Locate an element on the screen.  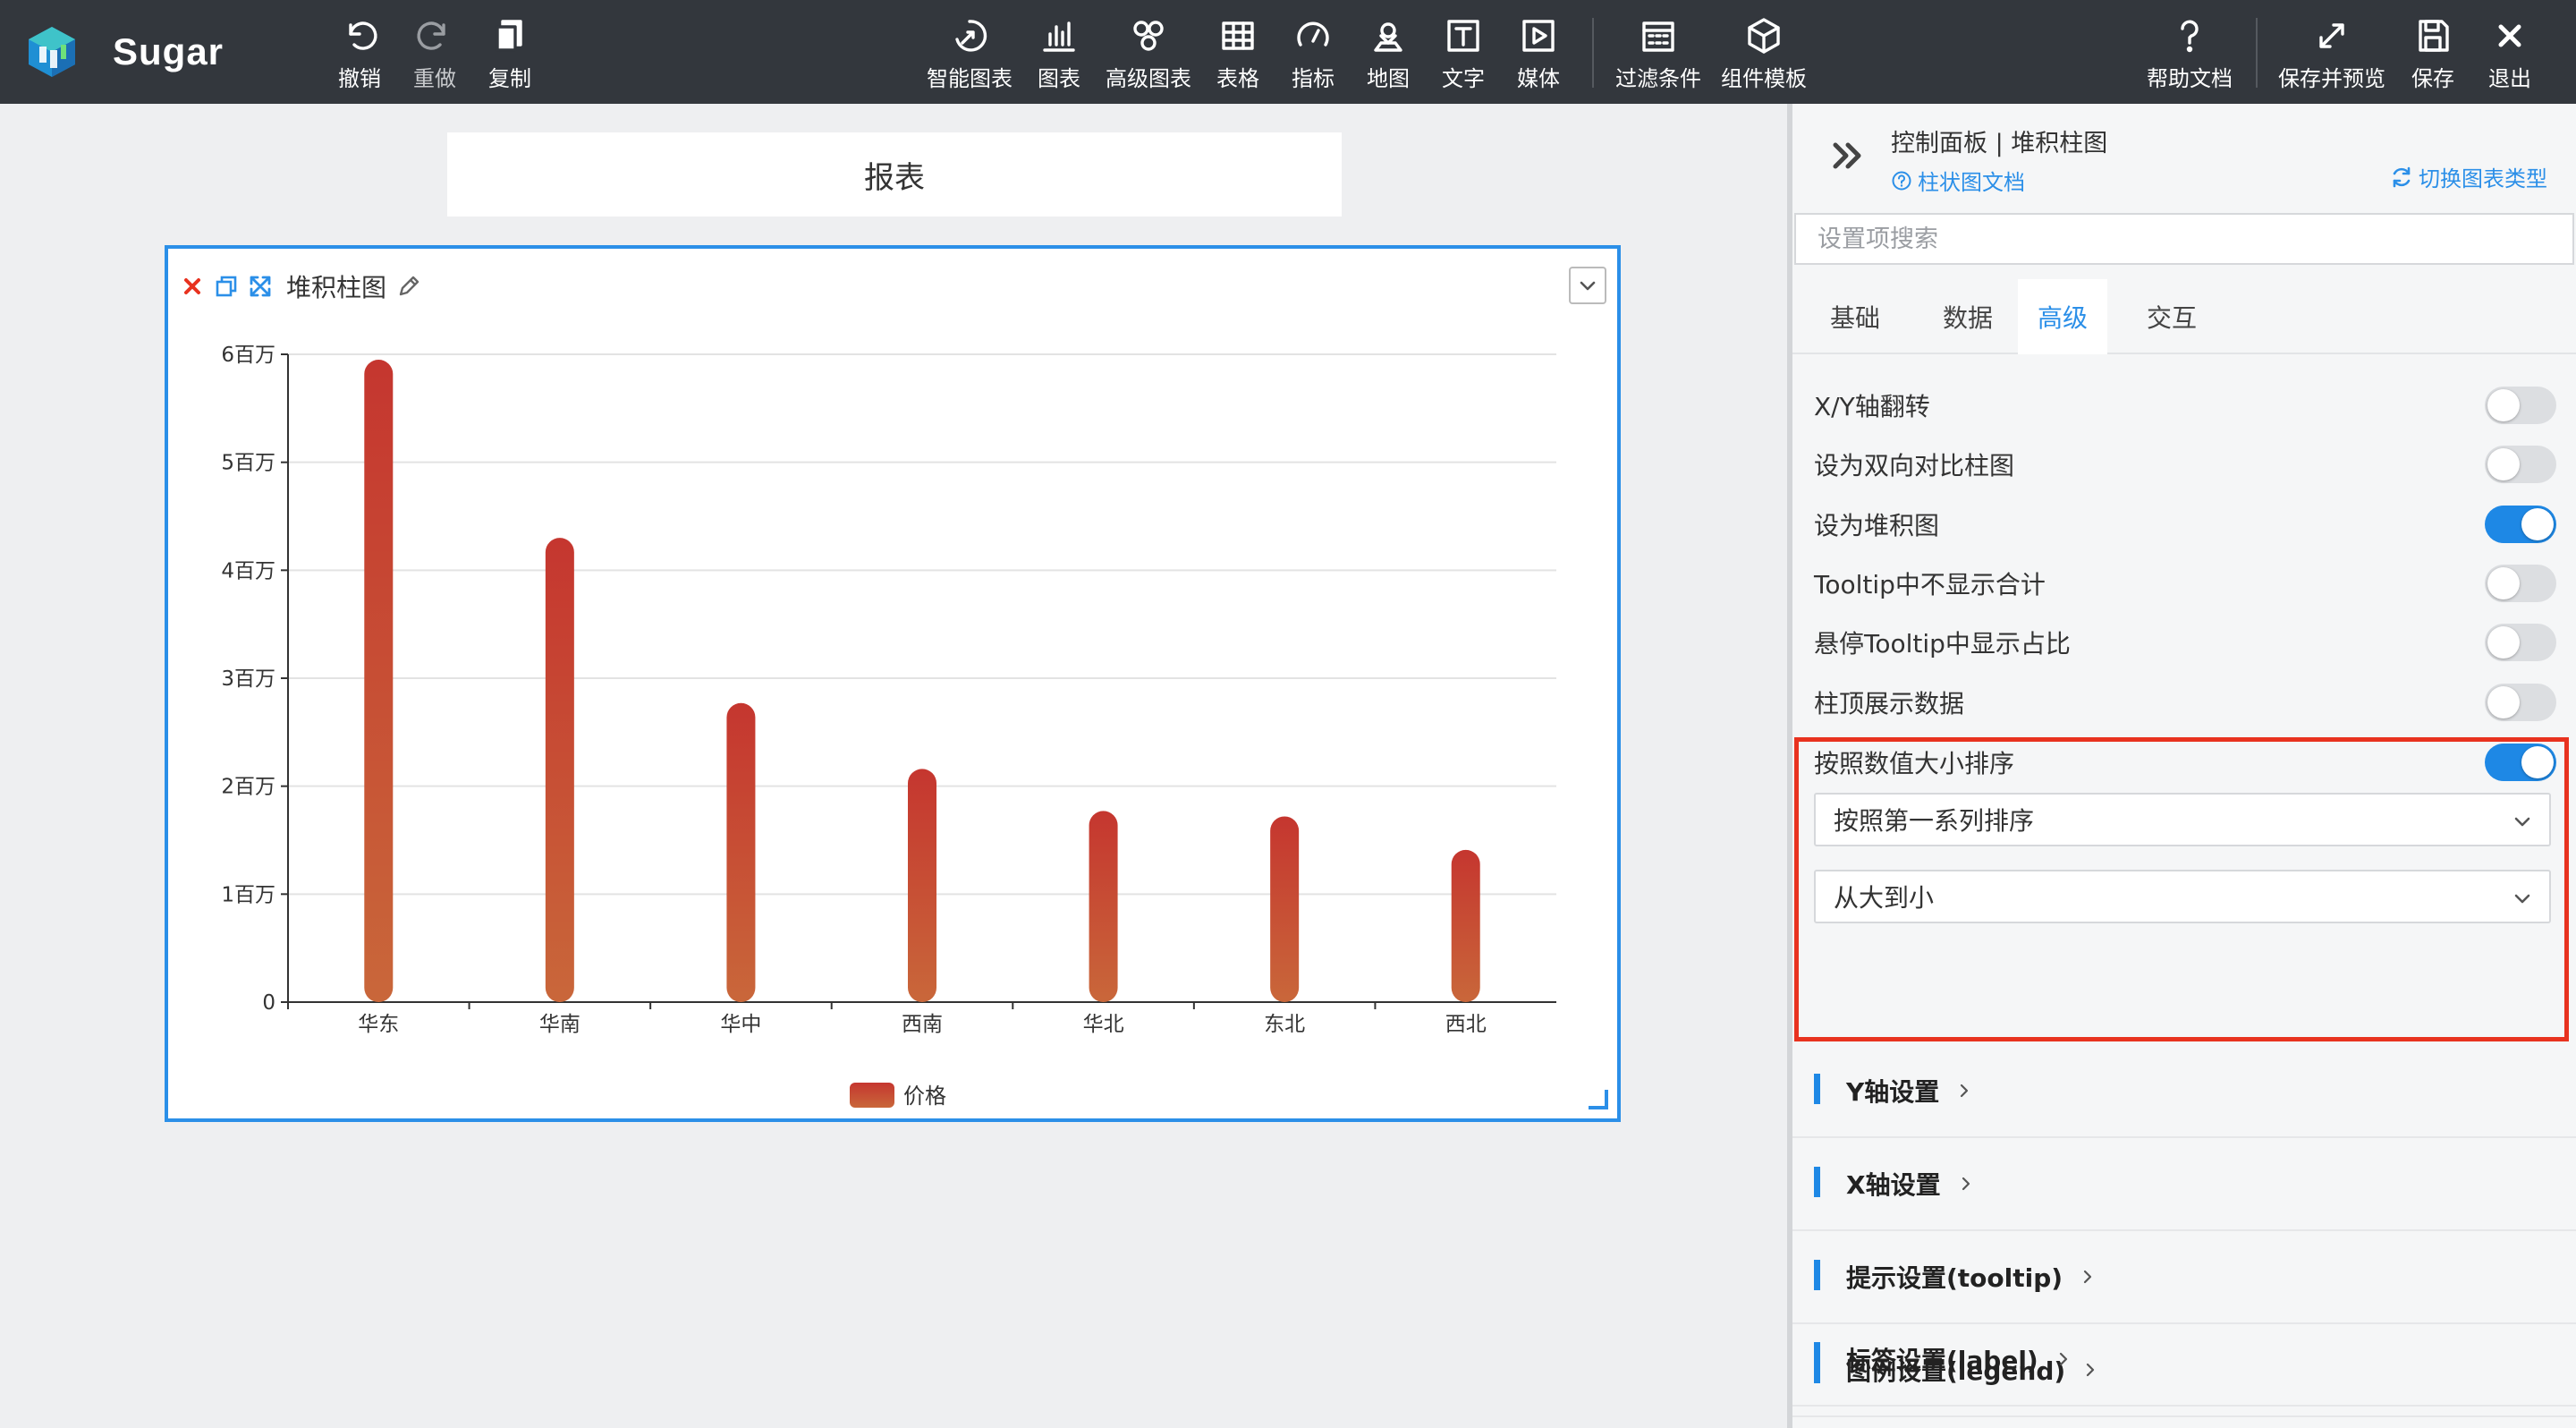
filter-button: 过滤条件 is located at coordinates (1658, 54).